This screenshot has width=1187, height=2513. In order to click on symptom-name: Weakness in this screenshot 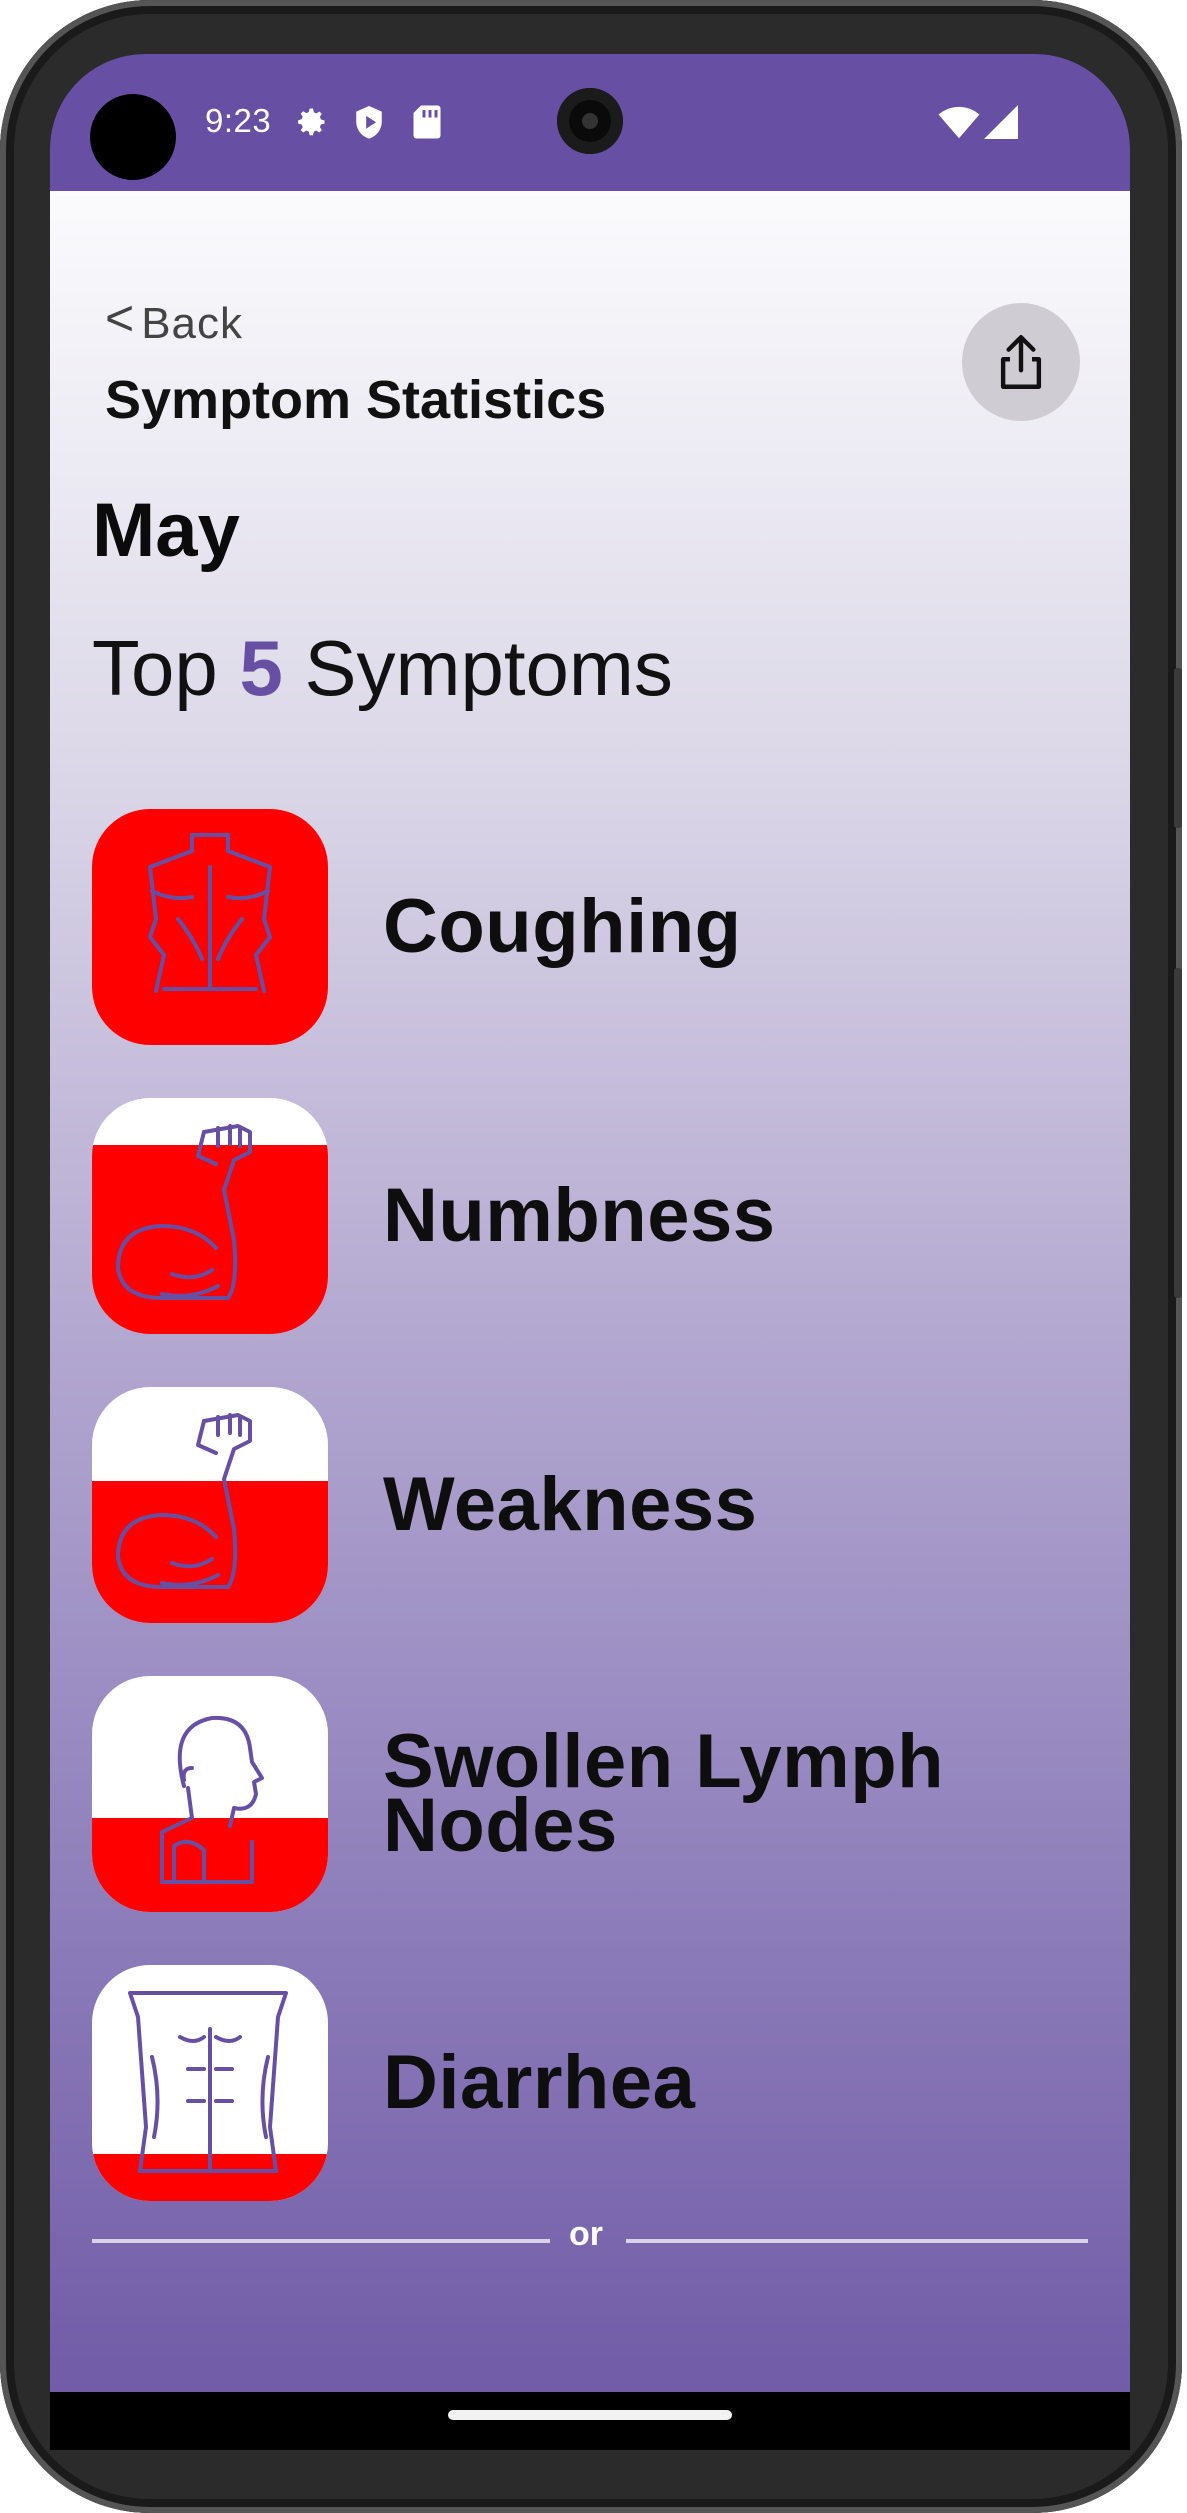, I will do `click(570, 1504)`.